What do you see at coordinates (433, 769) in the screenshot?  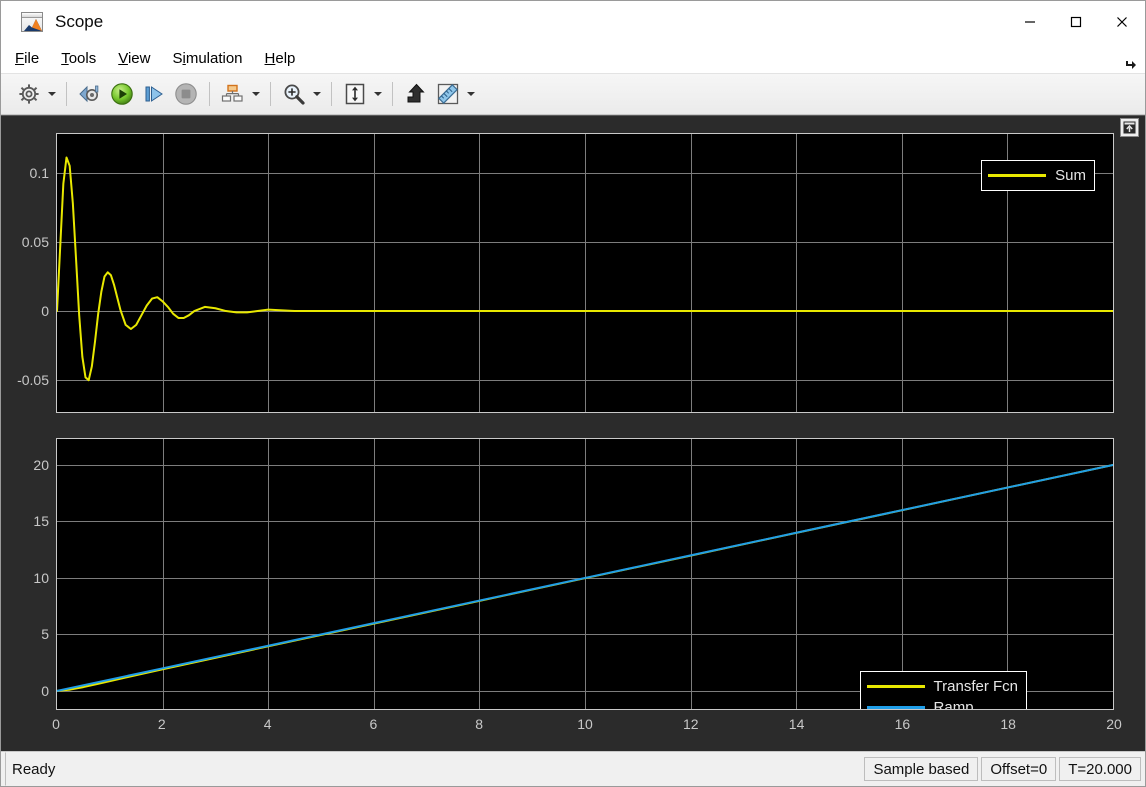 I see `status-message: Ready` at bounding box center [433, 769].